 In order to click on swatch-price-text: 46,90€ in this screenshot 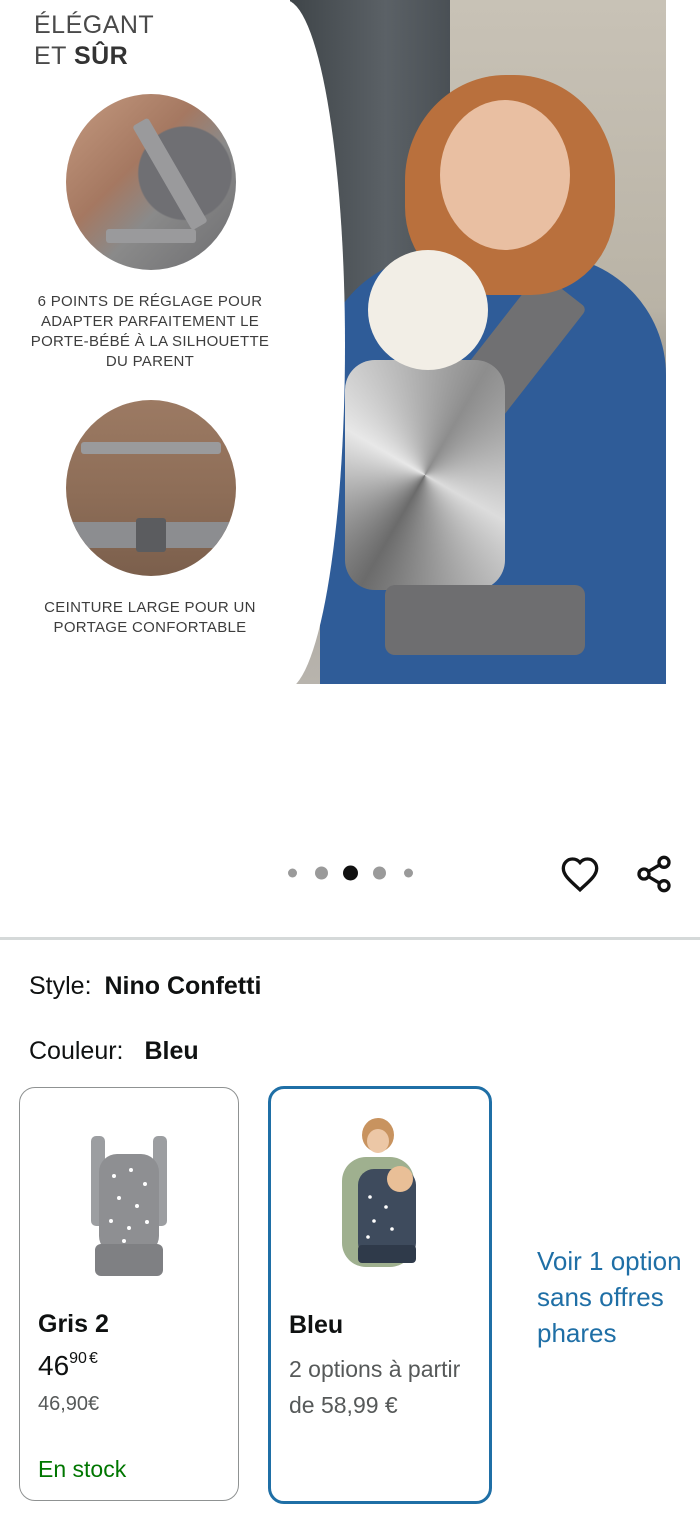, I will do `click(69, 1404)`.